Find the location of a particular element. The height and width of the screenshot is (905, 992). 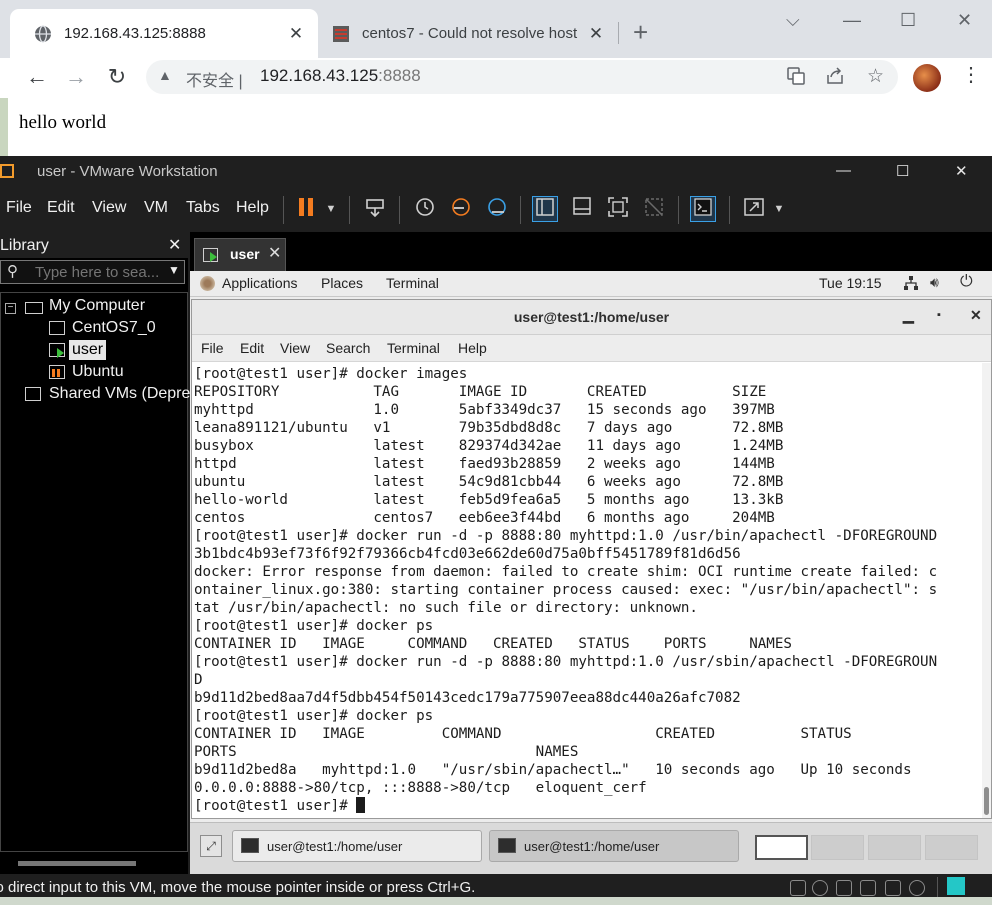

terminal-menu-help: Help is located at coordinates (472, 348).